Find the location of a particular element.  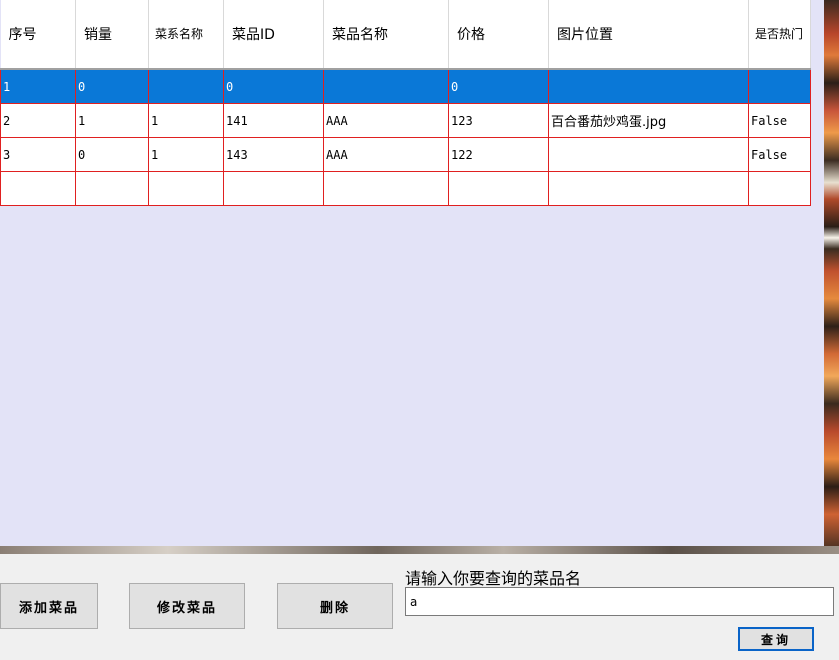

table-row: 3 0 1 143 AAA 122 False is located at coordinates (405, 154).